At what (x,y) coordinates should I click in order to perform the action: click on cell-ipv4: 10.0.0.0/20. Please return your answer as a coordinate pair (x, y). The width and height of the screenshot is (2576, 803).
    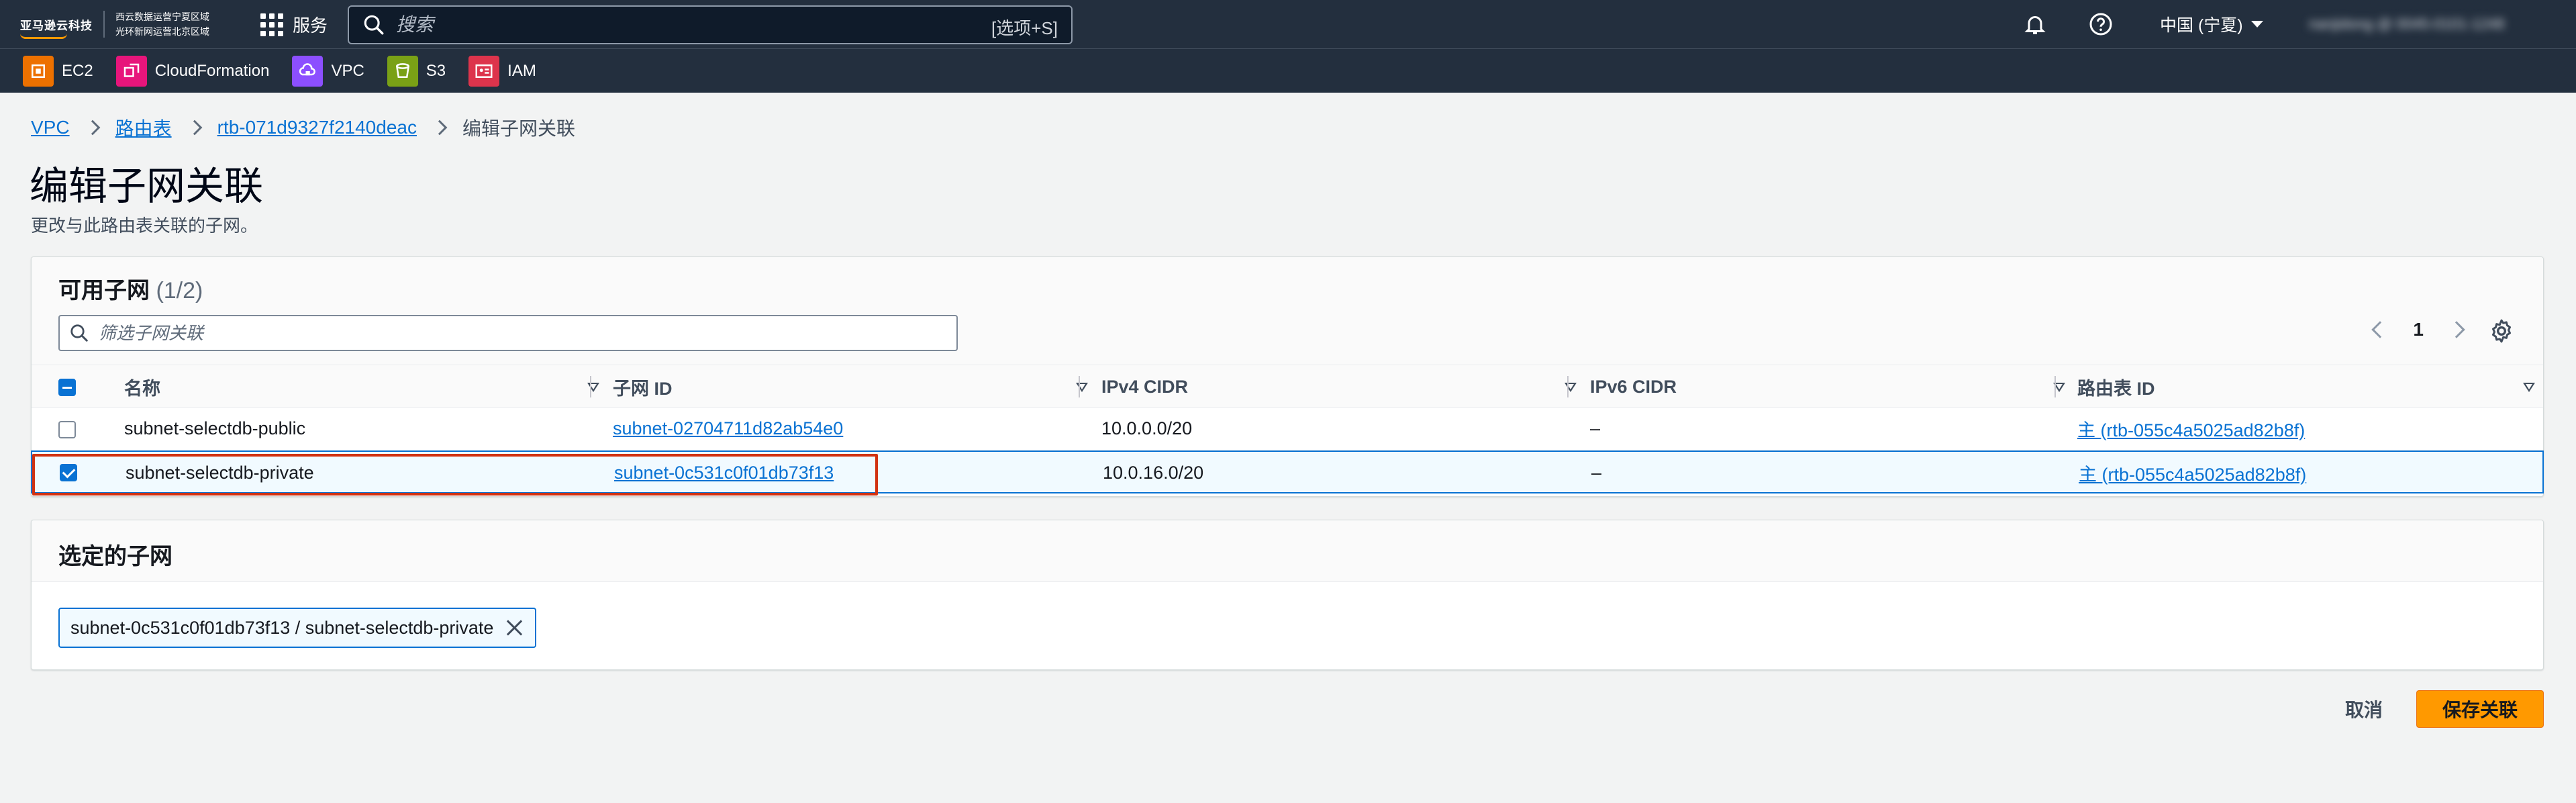
    Looking at the image, I should click on (1147, 428).